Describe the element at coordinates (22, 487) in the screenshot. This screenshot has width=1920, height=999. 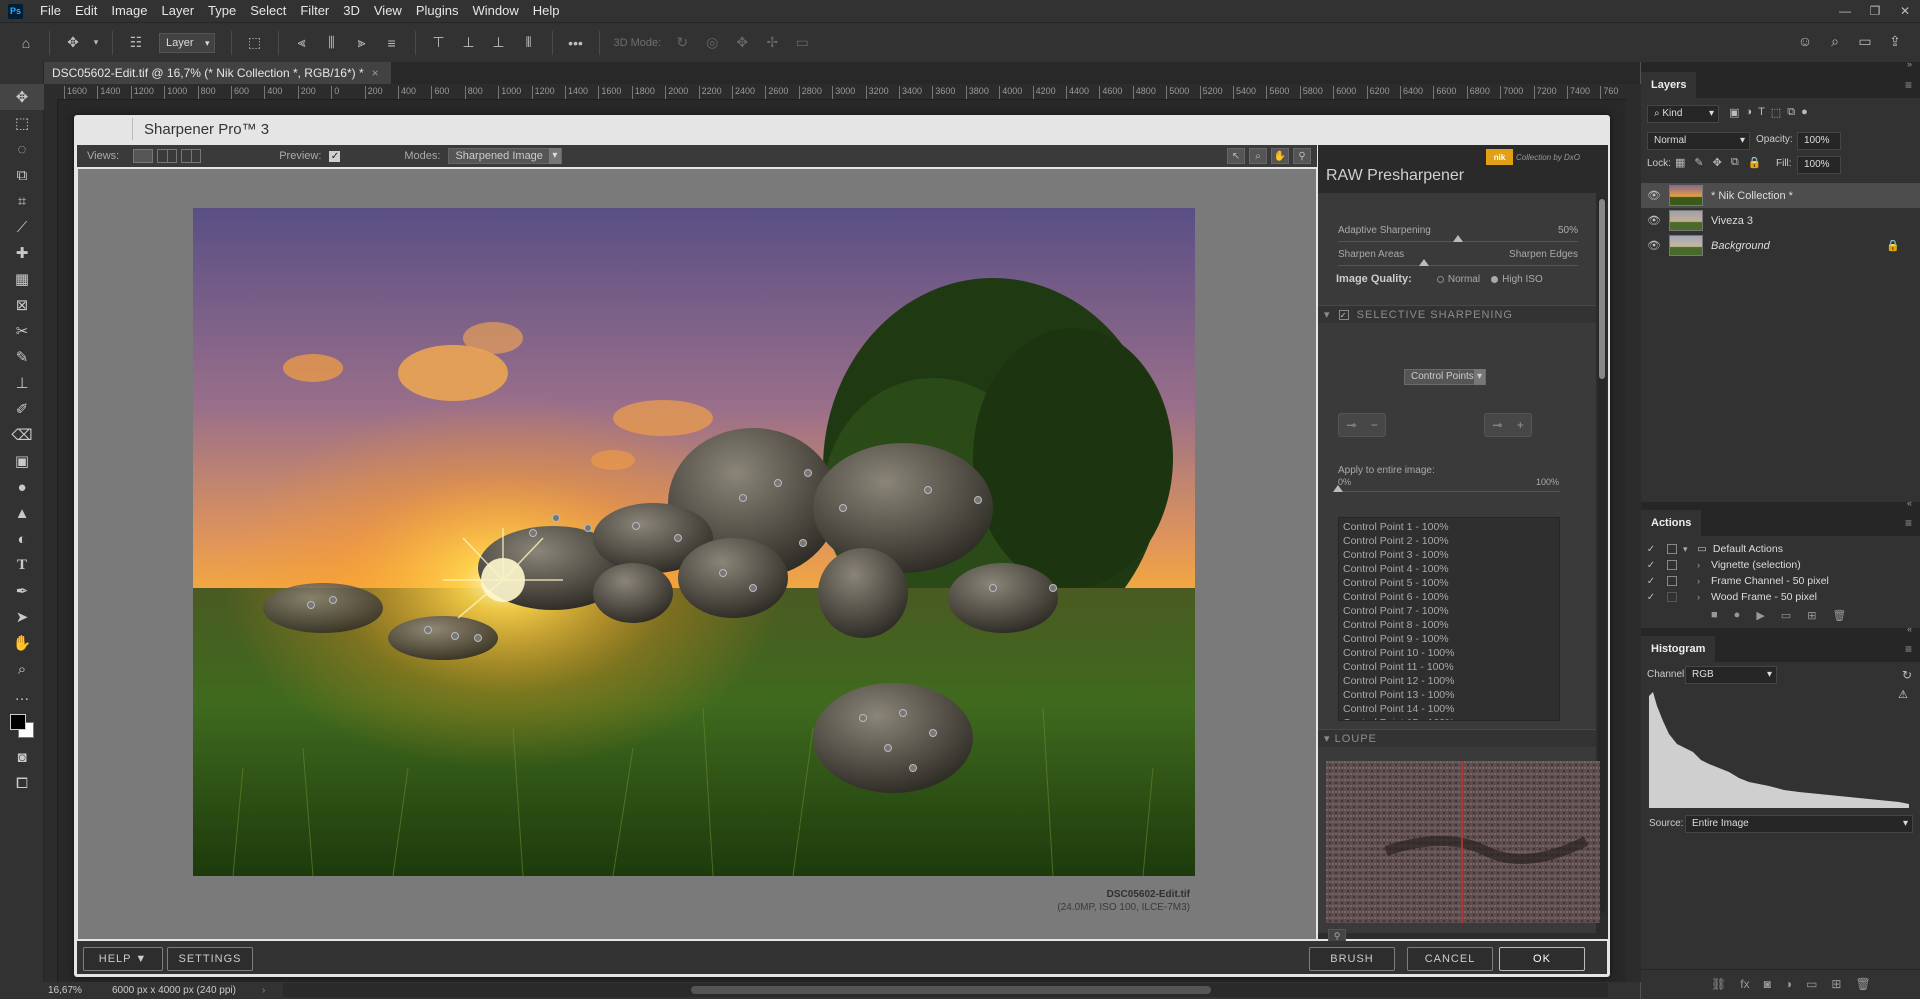
I see `blur-tool-icon: ●` at that location.